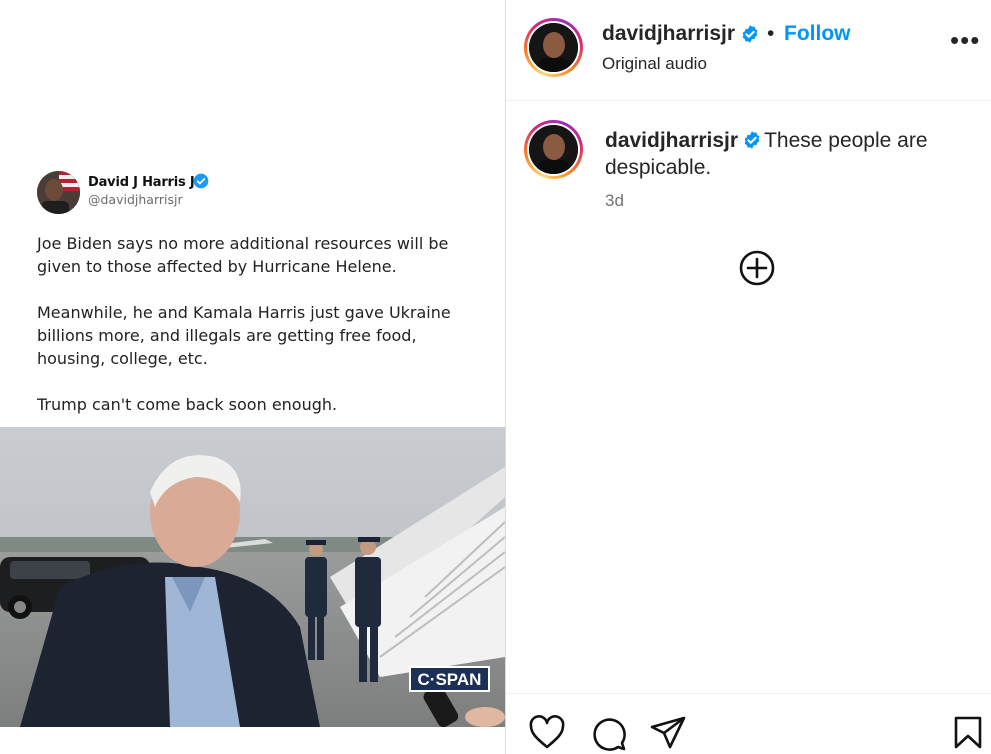 The height and width of the screenshot is (754, 991). I want to click on post-timestamp: 3d, so click(614, 201).